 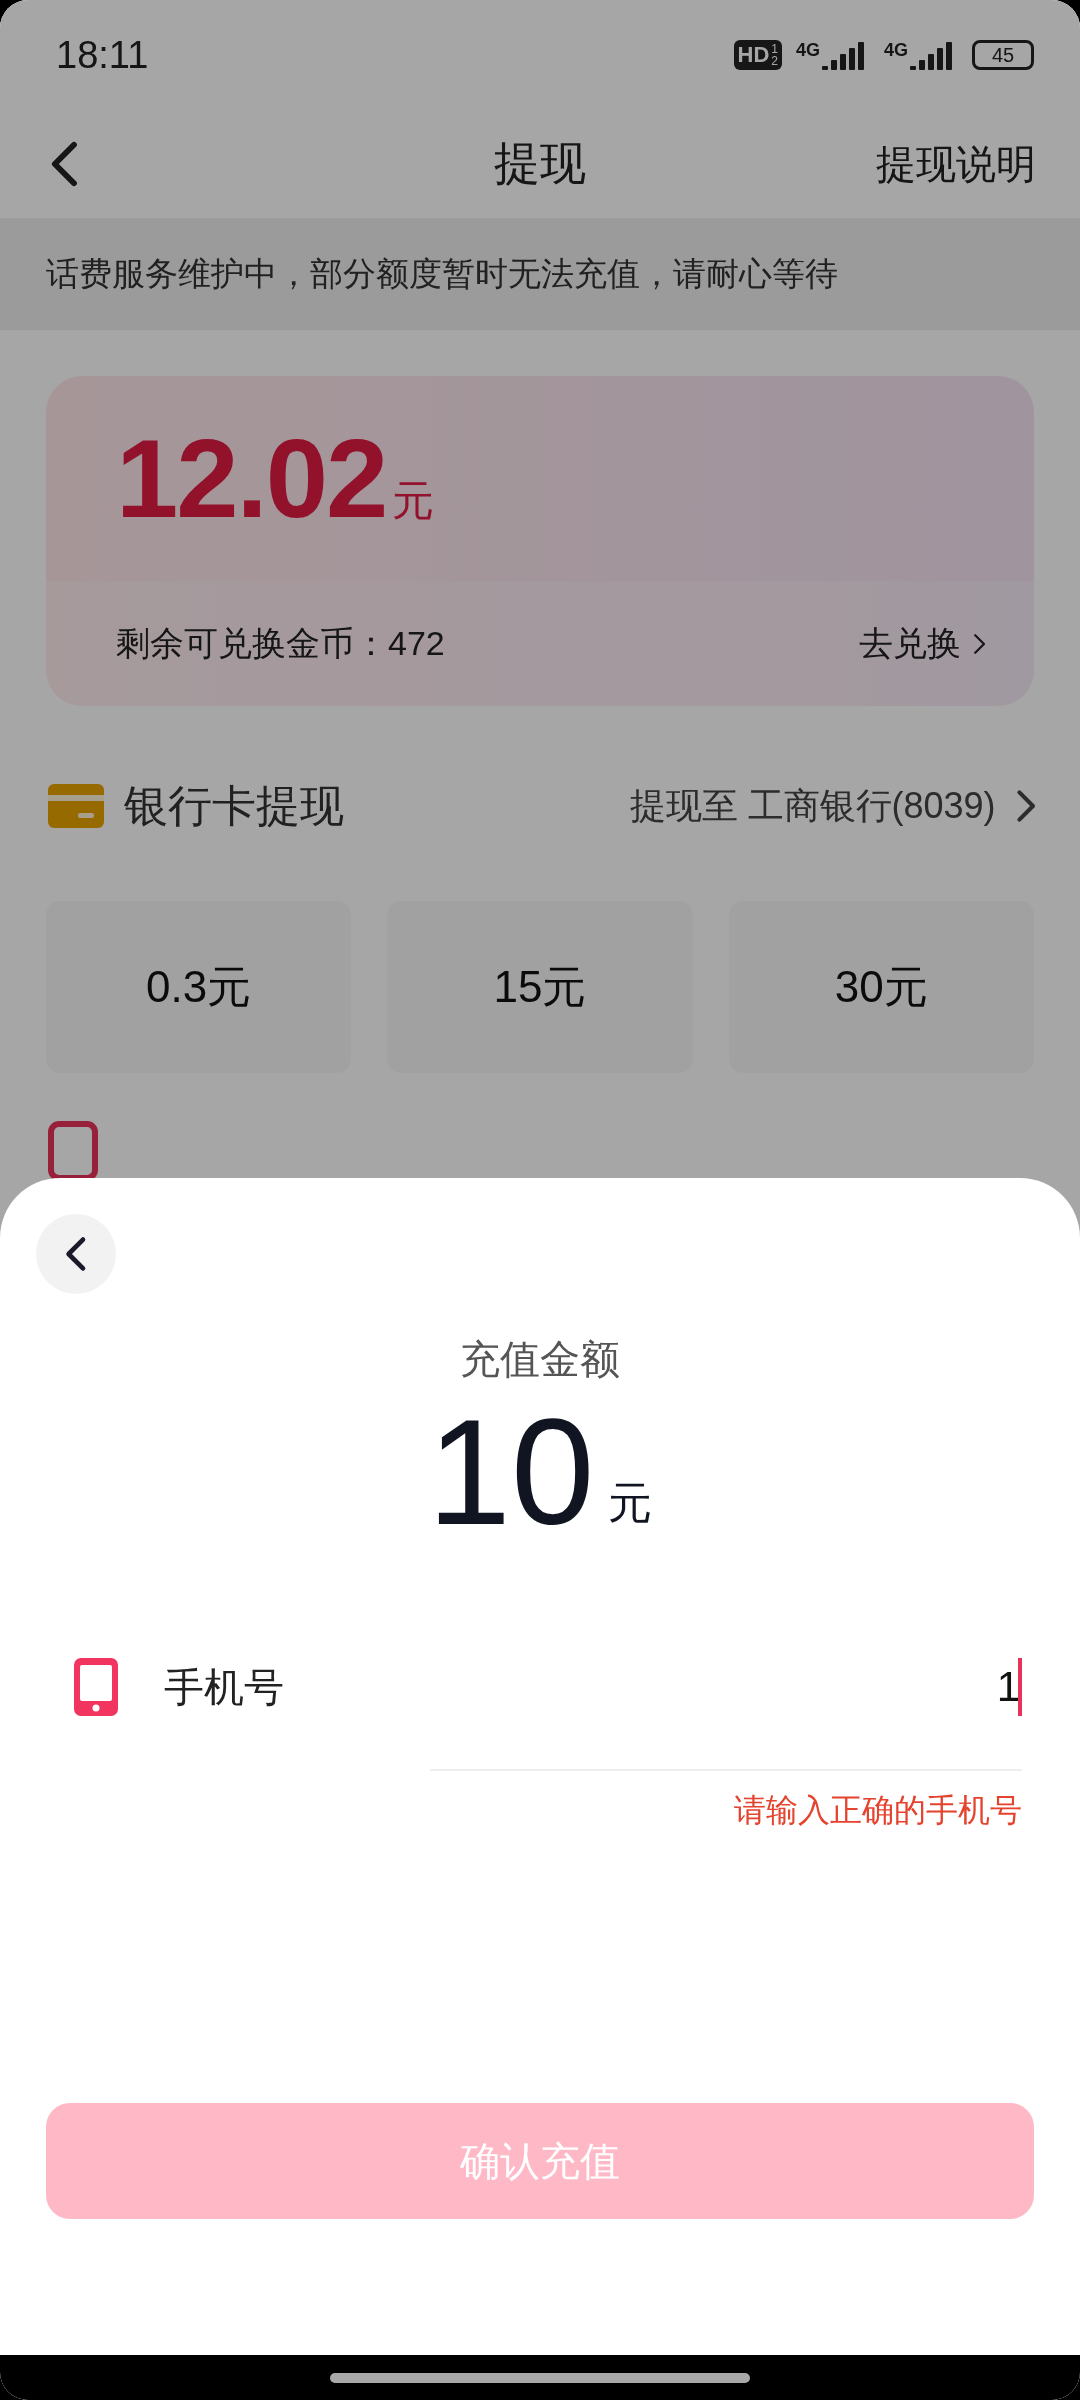 I want to click on section-title: 银行卡提现, so click(x=234, y=805).